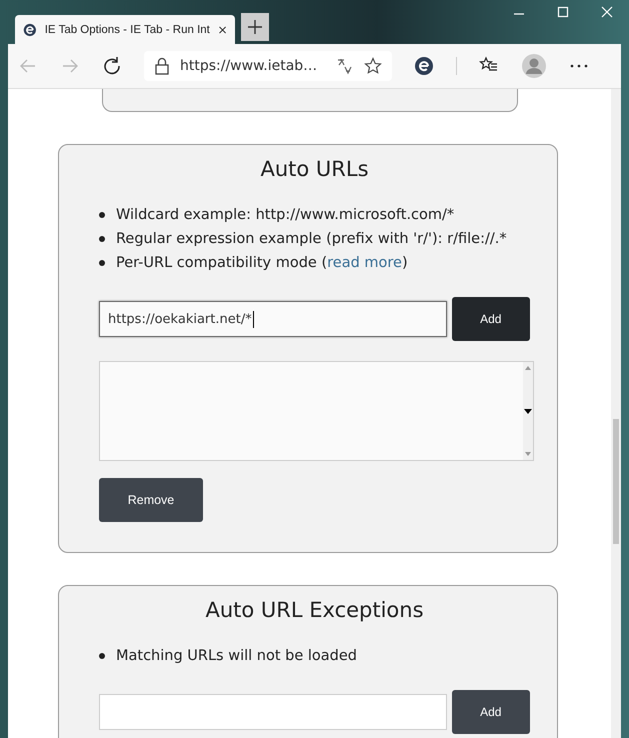 This screenshot has width=629, height=738. I want to click on tab-title: IE Tab Options - IE Tab - Run Int, so click(127, 30).